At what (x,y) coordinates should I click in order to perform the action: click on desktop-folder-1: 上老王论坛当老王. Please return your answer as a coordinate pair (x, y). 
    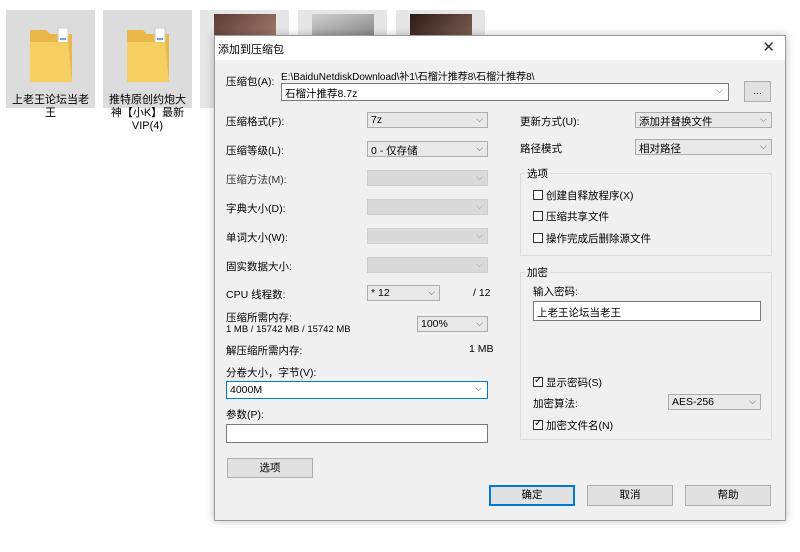
    Looking at the image, I should click on (50, 64).